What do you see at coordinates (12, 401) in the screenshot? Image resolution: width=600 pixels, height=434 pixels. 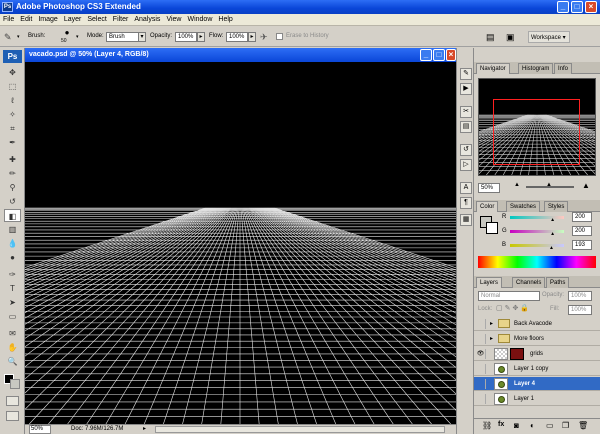 I see `quick-mask-icon` at bounding box center [12, 401].